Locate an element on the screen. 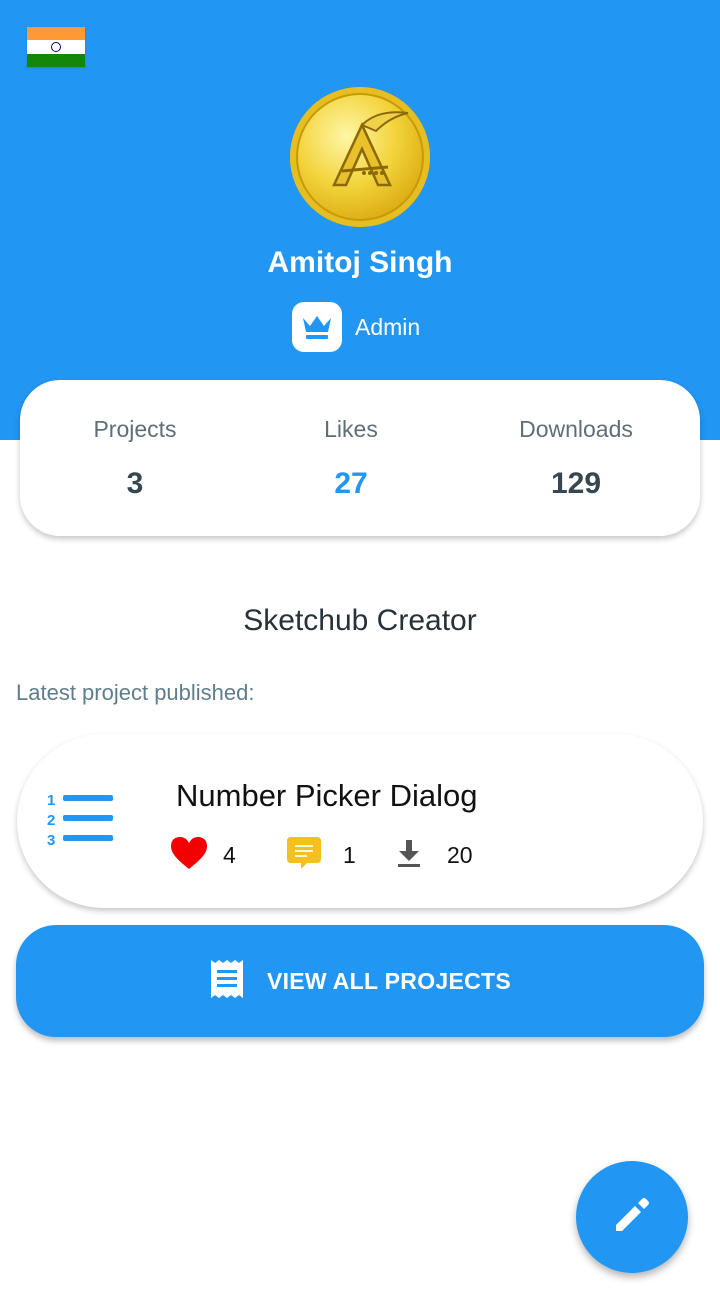  likes-count: 4 is located at coordinates (203, 855).